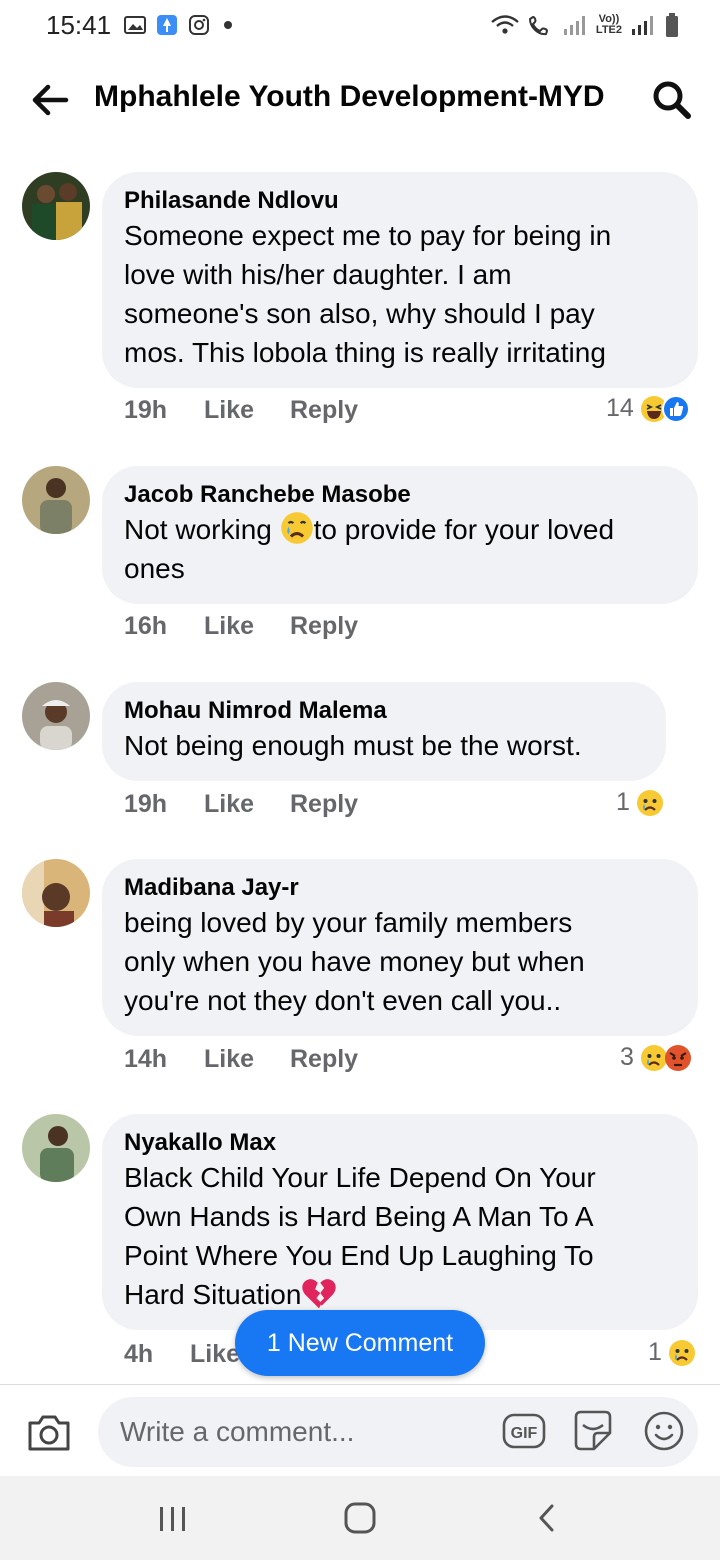 The height and width of the screenshot is (1560, 720). I want to click on reaction-count: 14, so click(620, 408).